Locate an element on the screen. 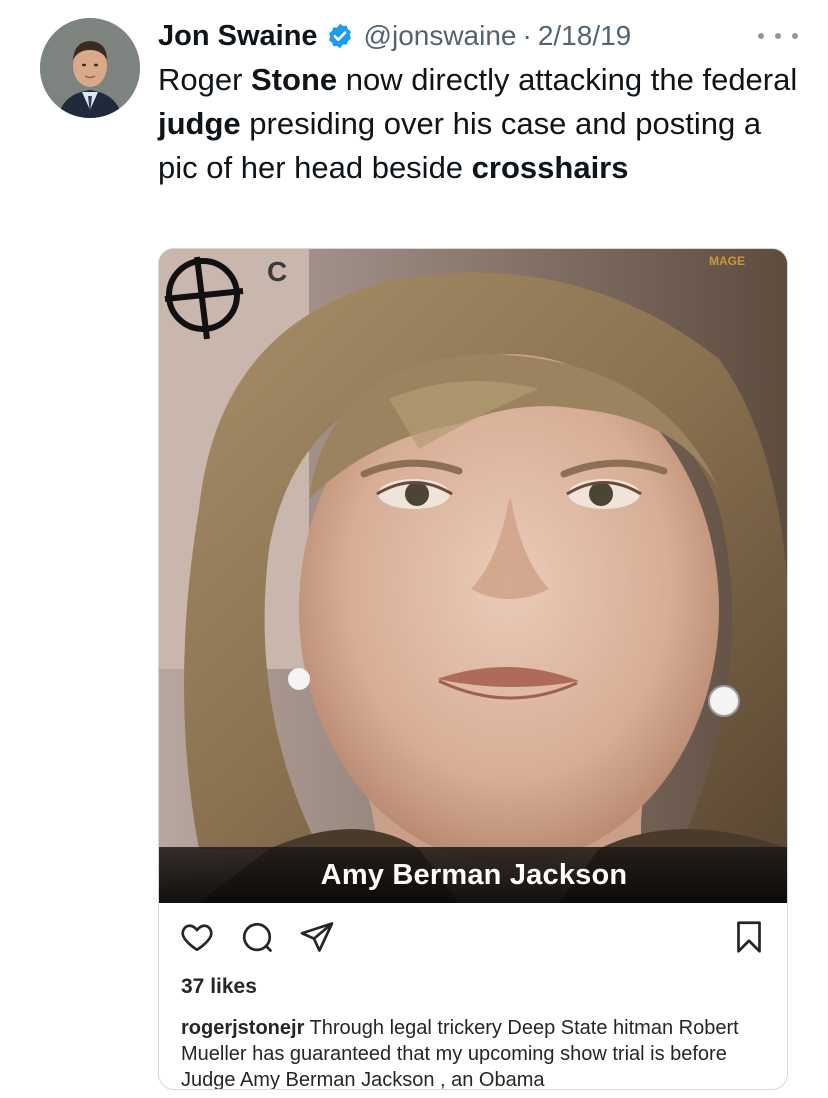 The height and width of the screenshot is (1098, 828). heart-icon is located at coordinates (197, 937).